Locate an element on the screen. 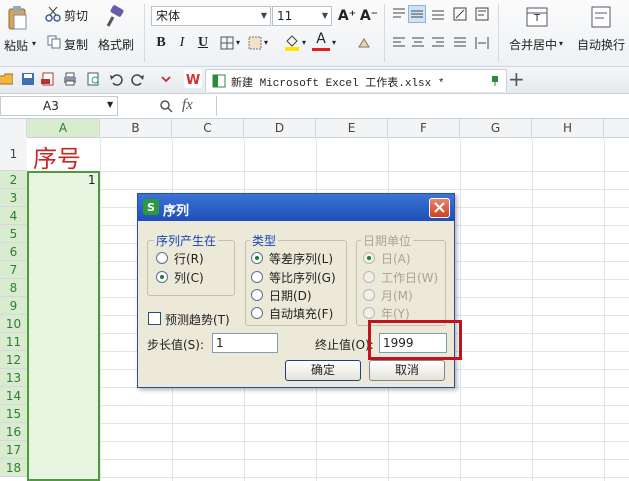 Image resolution: width=629 pixels, height=481 pixels. row-header: 14 is located at coordinates (13, 396).